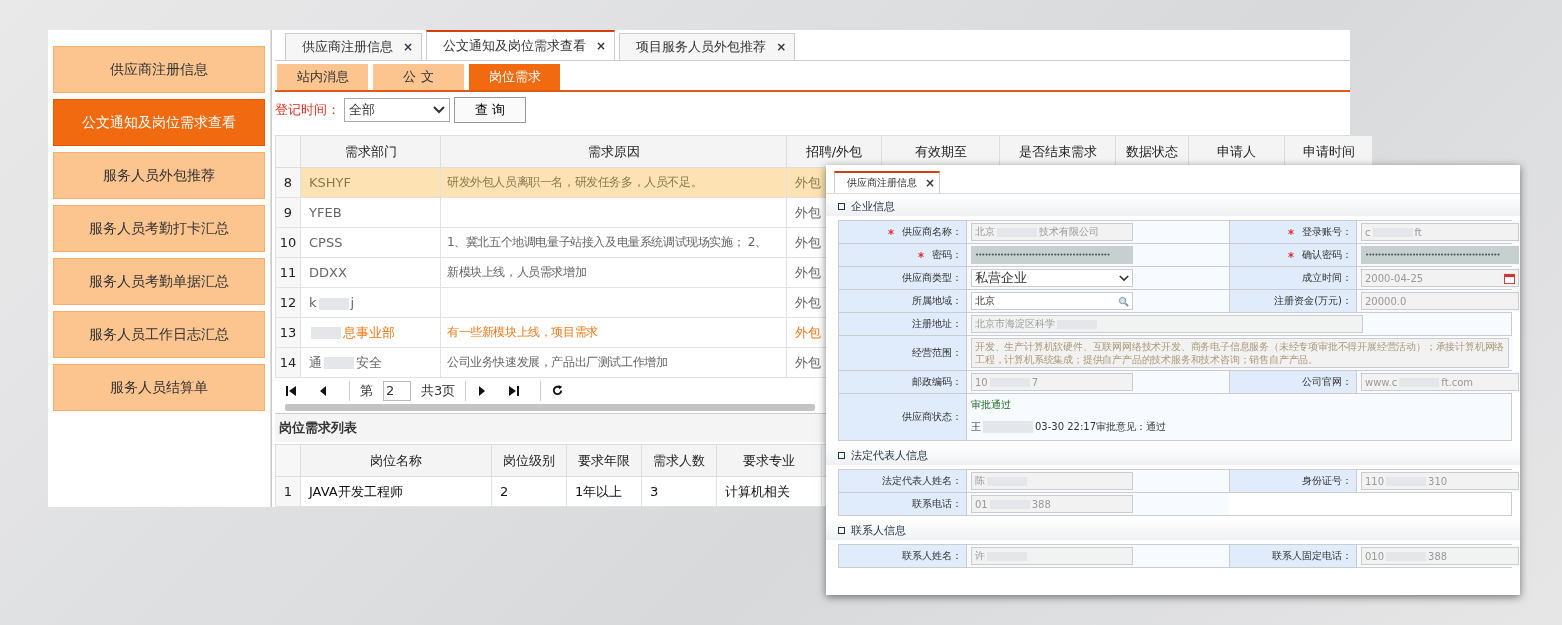 This screenshot has height=625, width=1562. What do you see at coordinates (932, 232) in the screenshot?
I see `field-label: 供应商名称：` at bounding box center [932, 232].